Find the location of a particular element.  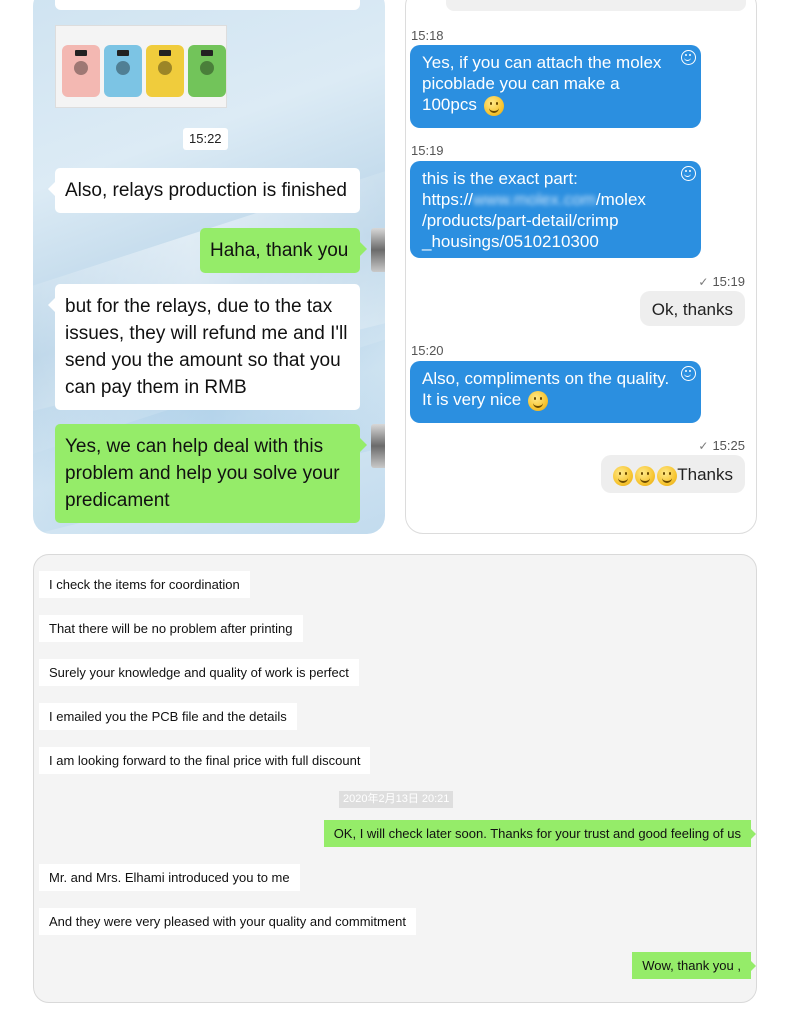

message-bubble-received: Also, relays production is finished is located at coordinates (204, 190).